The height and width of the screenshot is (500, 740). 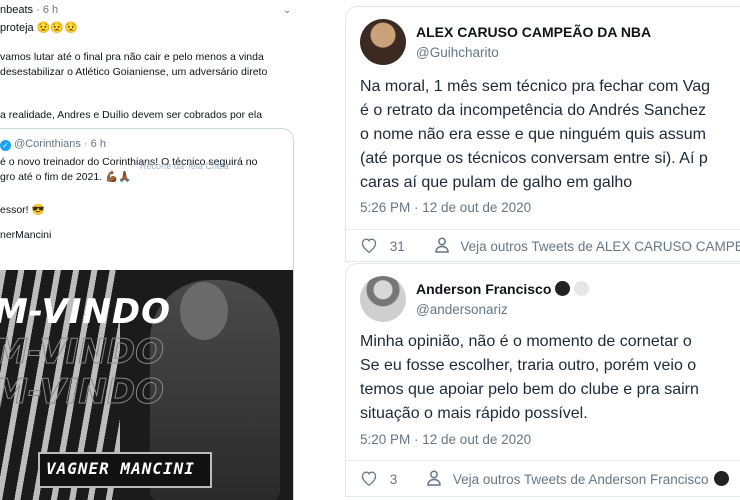 What do you see at coordinates (445, 439) in the screenshot?
I see `tweet-timestamp: 5:20 PM · 12 de out de 2020` at bounding box center [445, 439].